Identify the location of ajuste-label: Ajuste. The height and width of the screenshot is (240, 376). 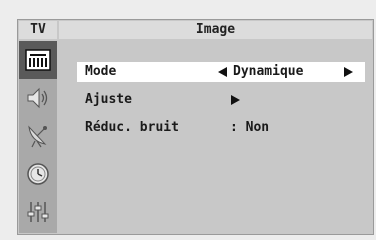
(108, 99).